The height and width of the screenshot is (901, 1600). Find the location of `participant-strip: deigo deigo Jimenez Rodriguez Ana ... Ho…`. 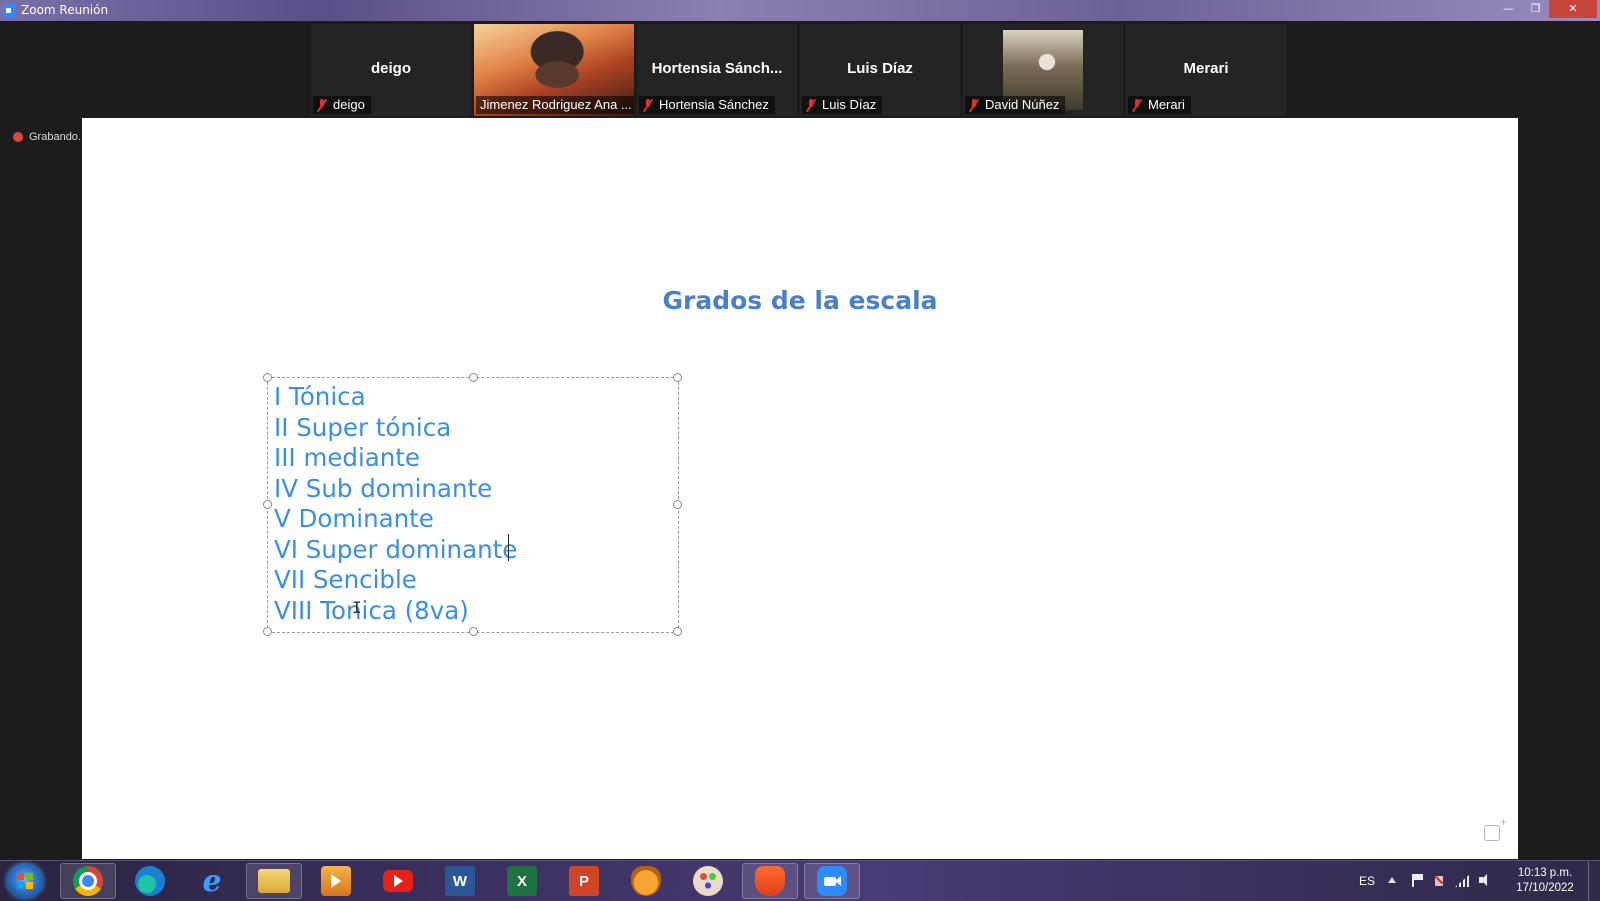

participant-strip: deigo deigo Jimenez Rodriguez Ana ... Ho… is located at coordinates (799, 70).